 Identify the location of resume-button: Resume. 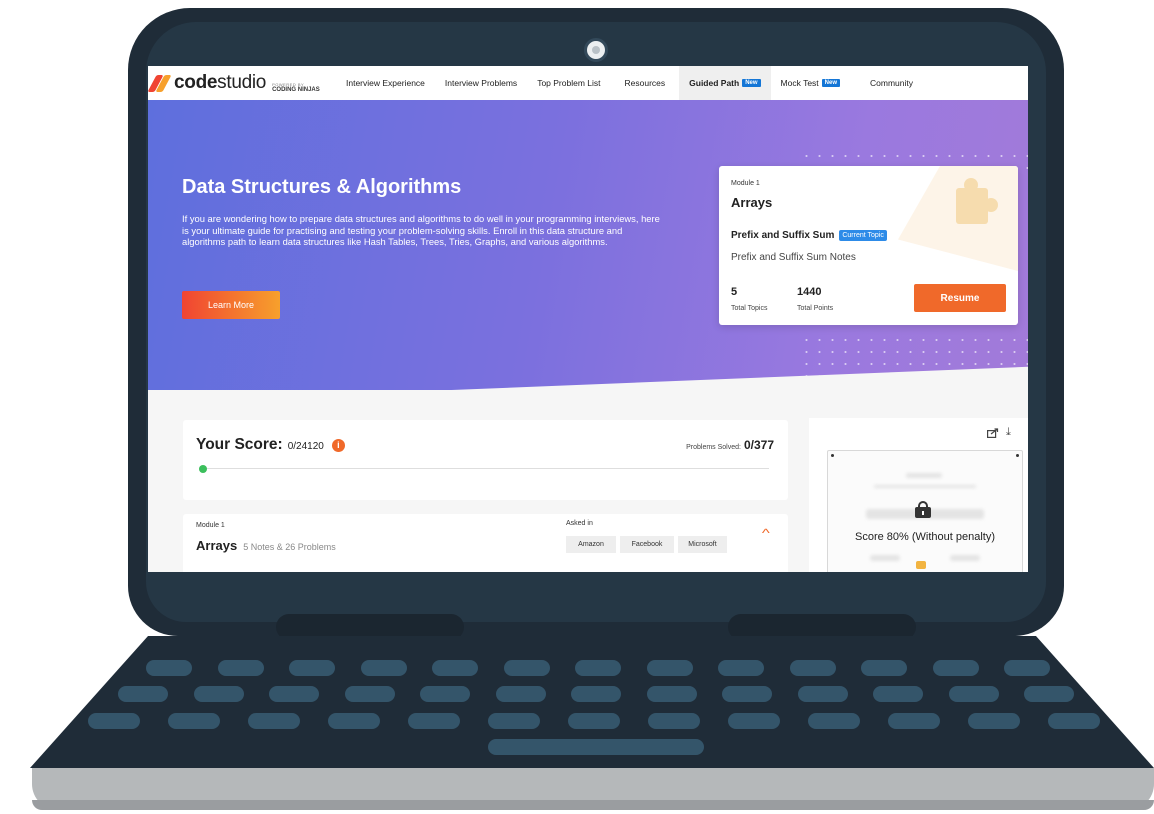
(960, 298).